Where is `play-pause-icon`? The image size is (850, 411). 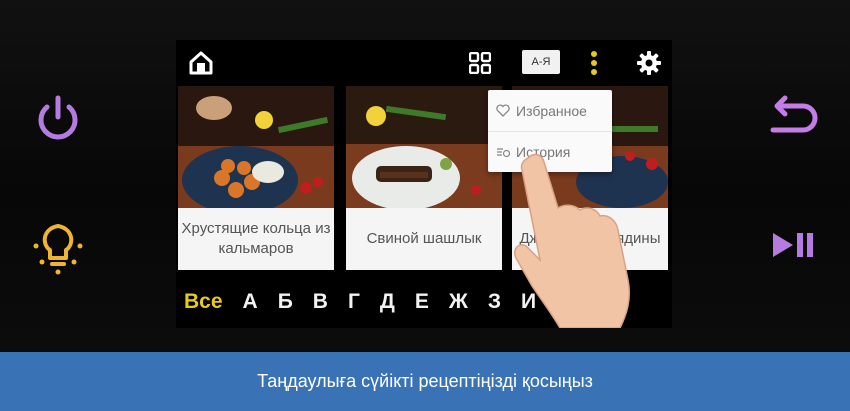 play-pause-icon is located at coordinates (793, 245).